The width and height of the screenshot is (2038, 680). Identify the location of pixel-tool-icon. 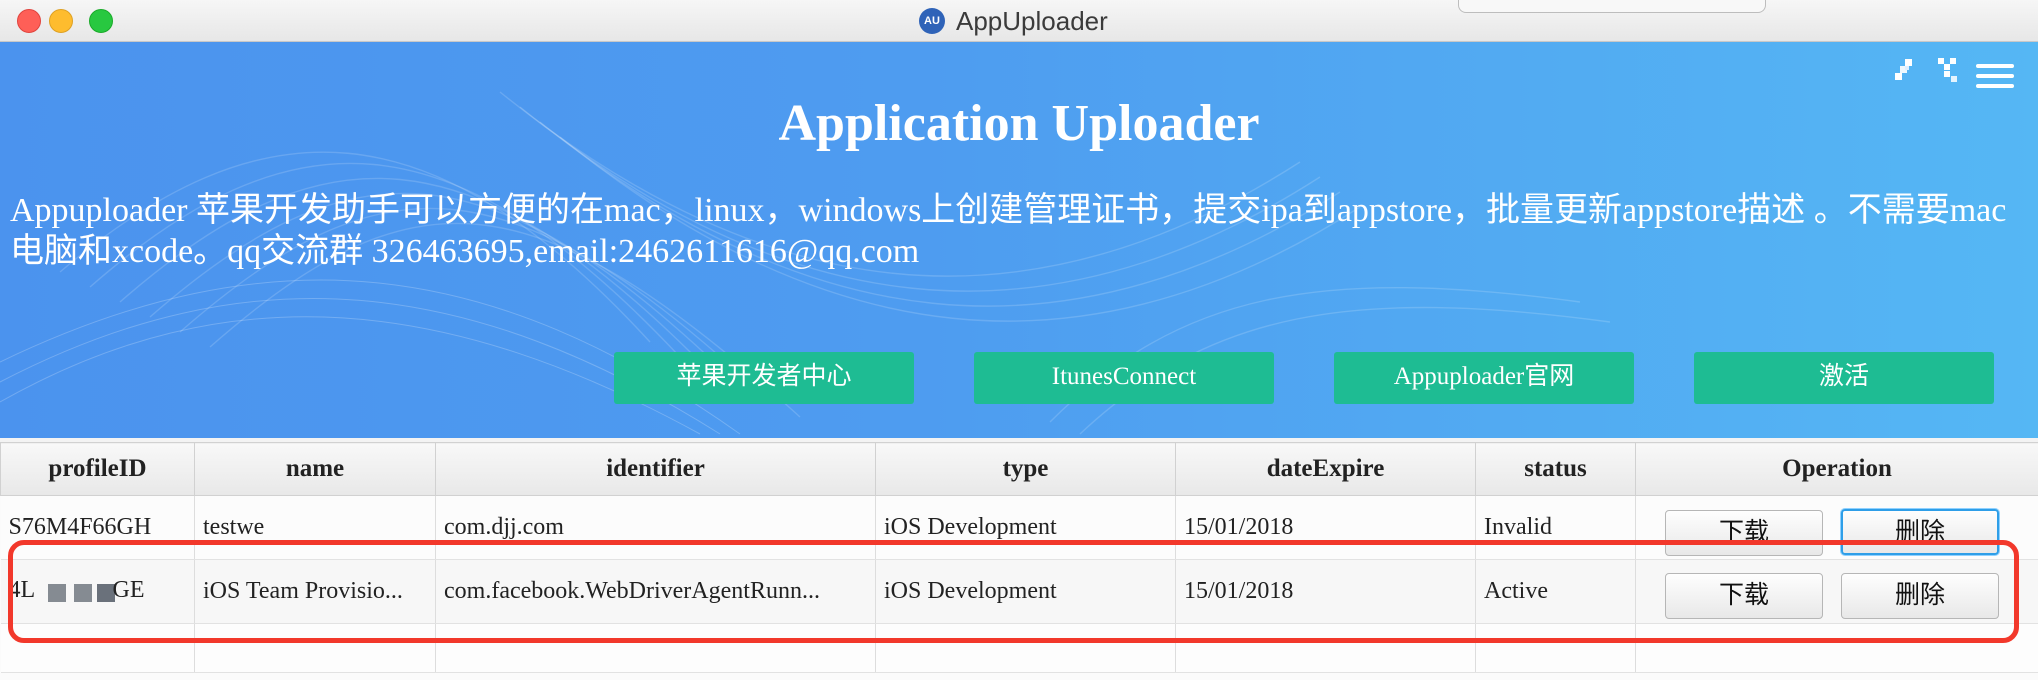
(1947, 71).